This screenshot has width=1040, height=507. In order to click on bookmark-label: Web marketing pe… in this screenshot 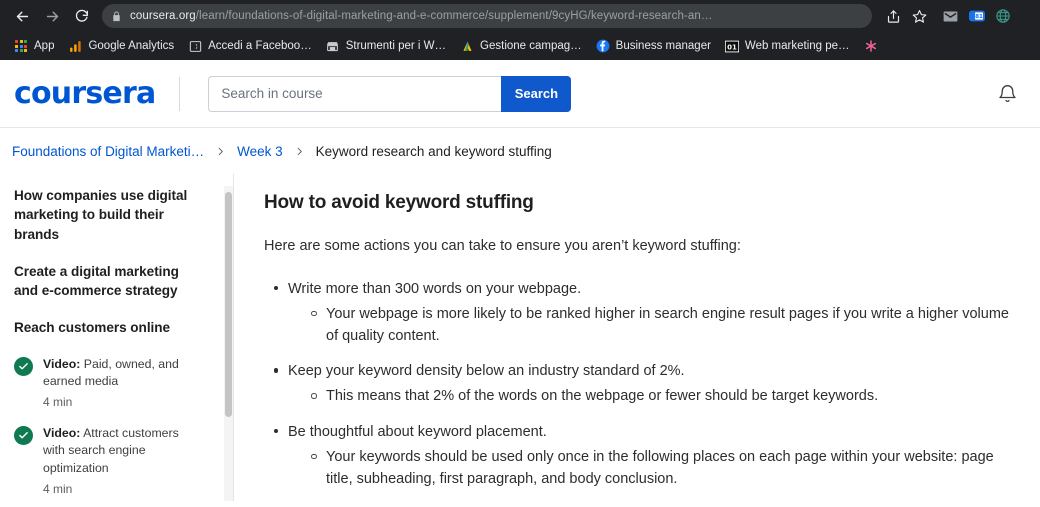, I will do `click(797, 46)`.